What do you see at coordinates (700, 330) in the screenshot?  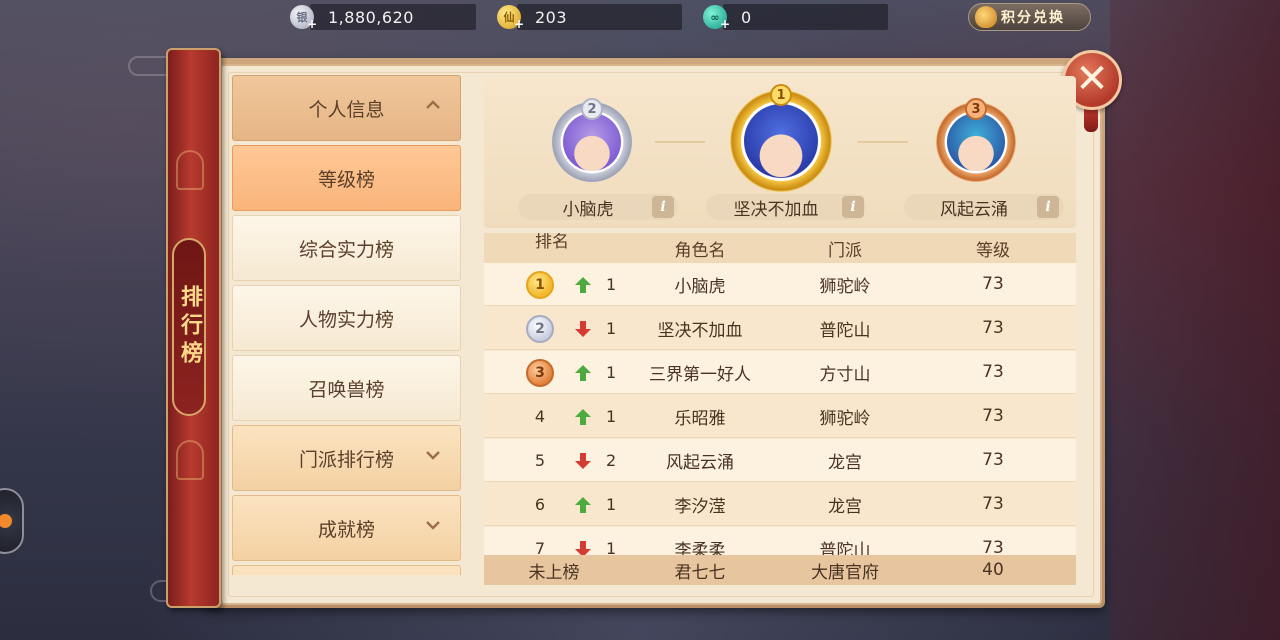 I see `player-name: 坚决不加血` at bounding box center [700, 330].